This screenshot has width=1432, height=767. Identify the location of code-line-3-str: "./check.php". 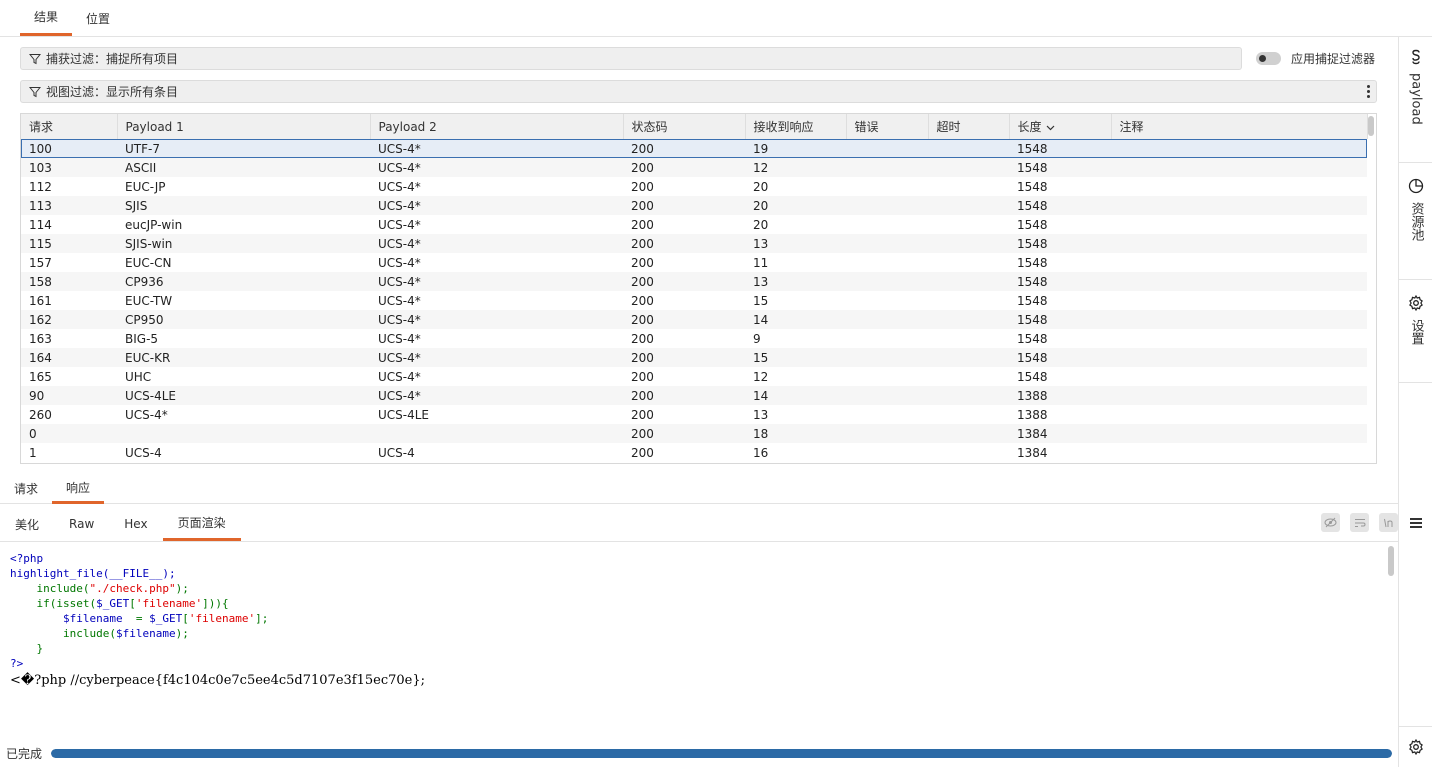
(132, 588).